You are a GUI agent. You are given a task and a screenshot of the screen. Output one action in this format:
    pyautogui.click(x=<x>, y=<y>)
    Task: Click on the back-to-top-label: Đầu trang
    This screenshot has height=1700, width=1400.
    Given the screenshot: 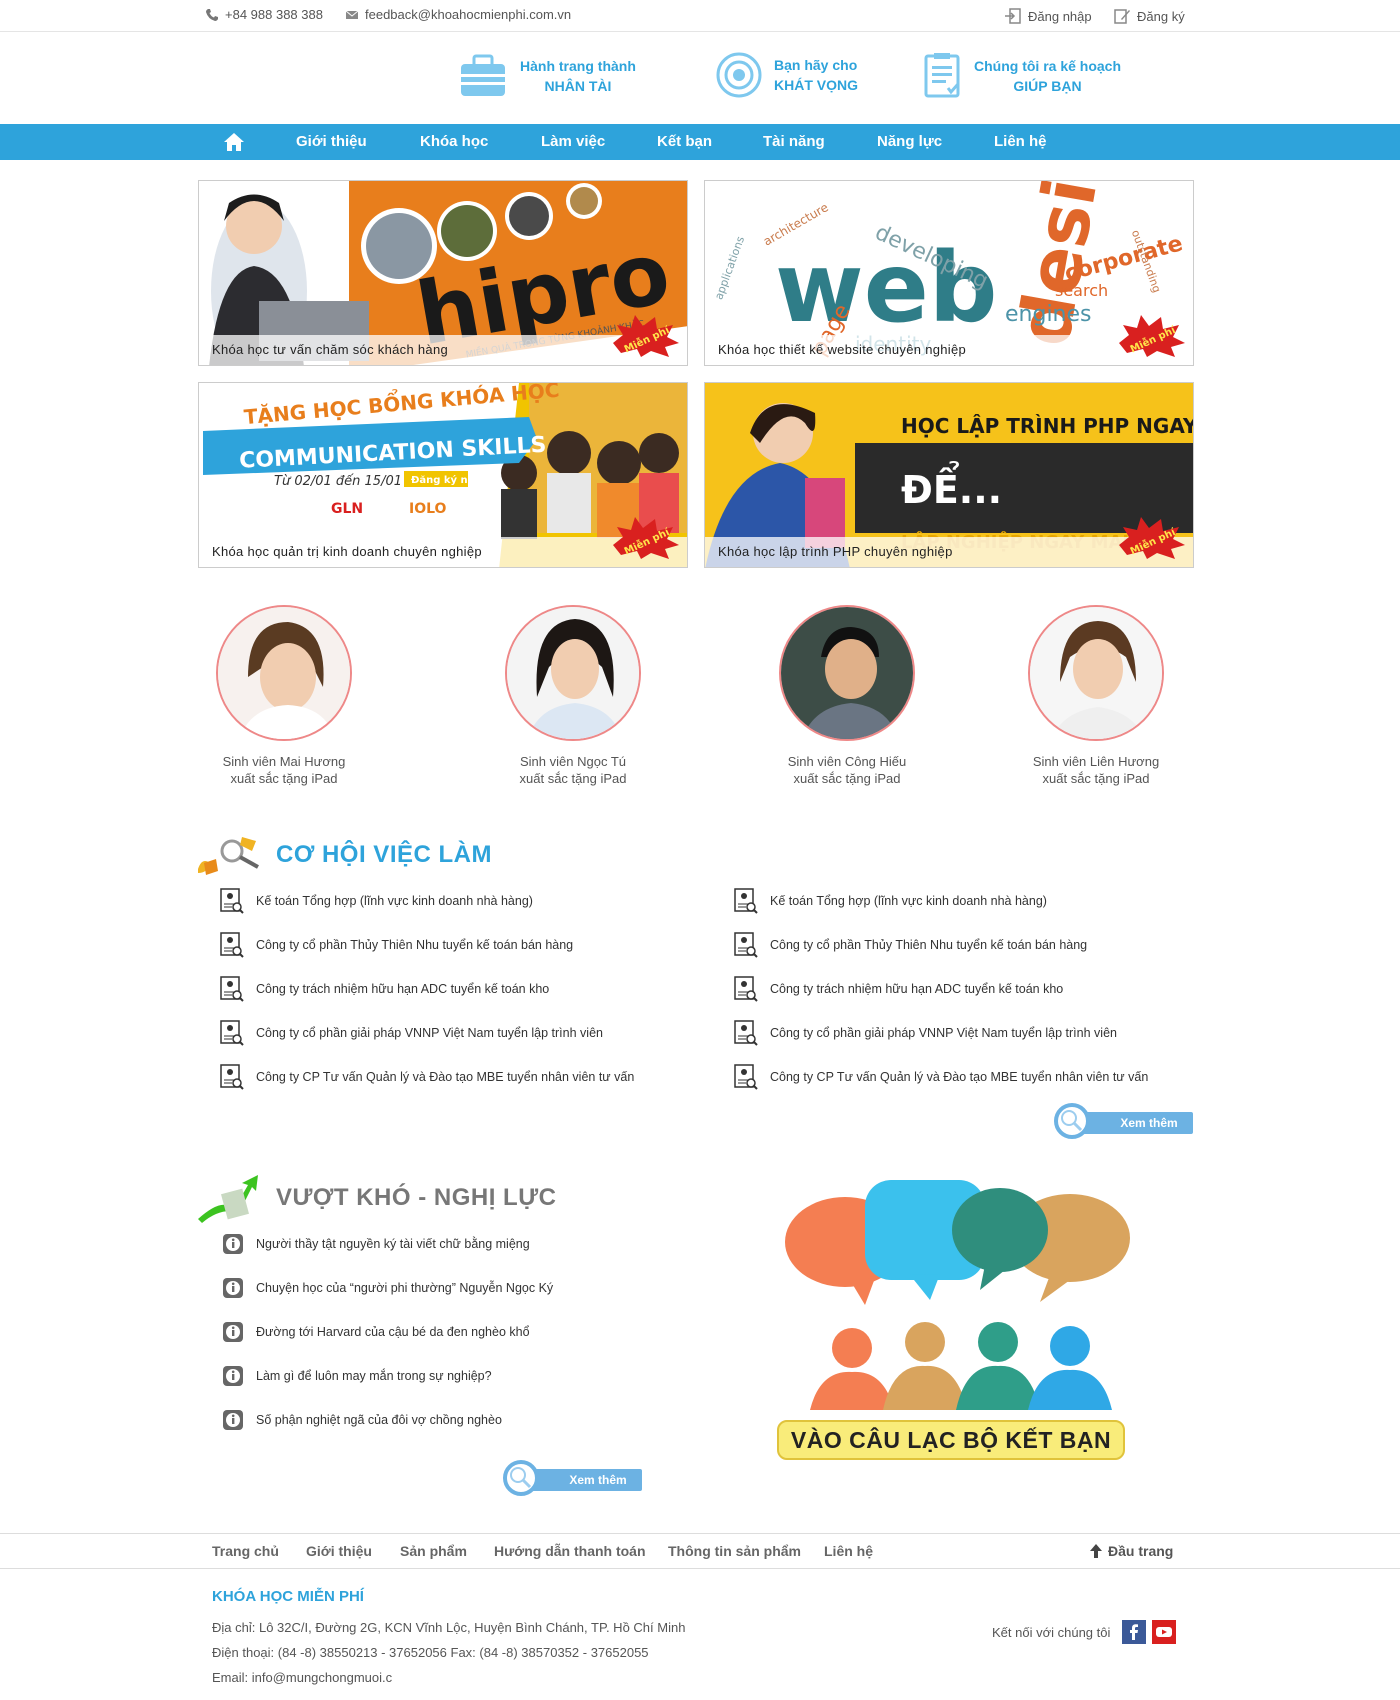 What is the action you would take?
    pyautogui.click(x=1141, y=1551)
    